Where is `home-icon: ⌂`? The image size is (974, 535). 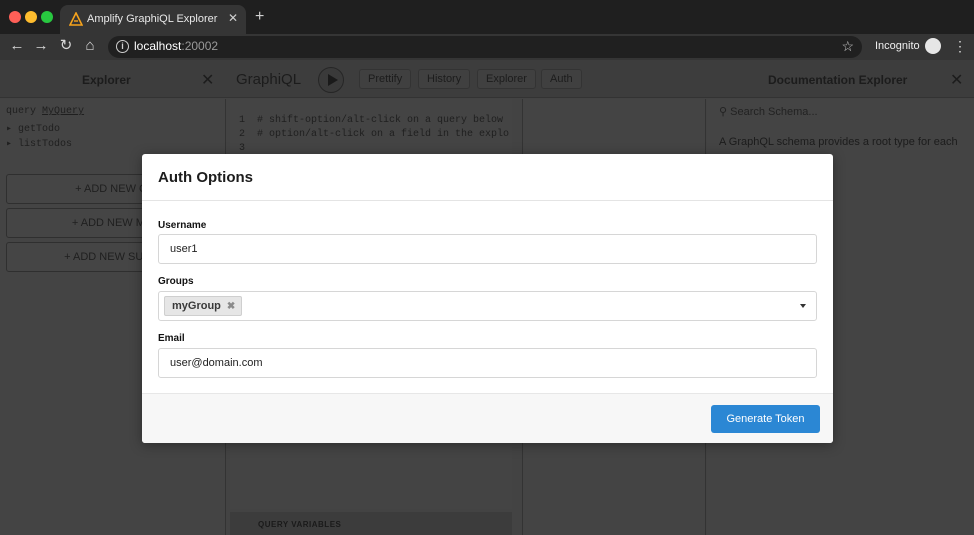
home-icon: ⌂ is located at coordinates (90, 46).